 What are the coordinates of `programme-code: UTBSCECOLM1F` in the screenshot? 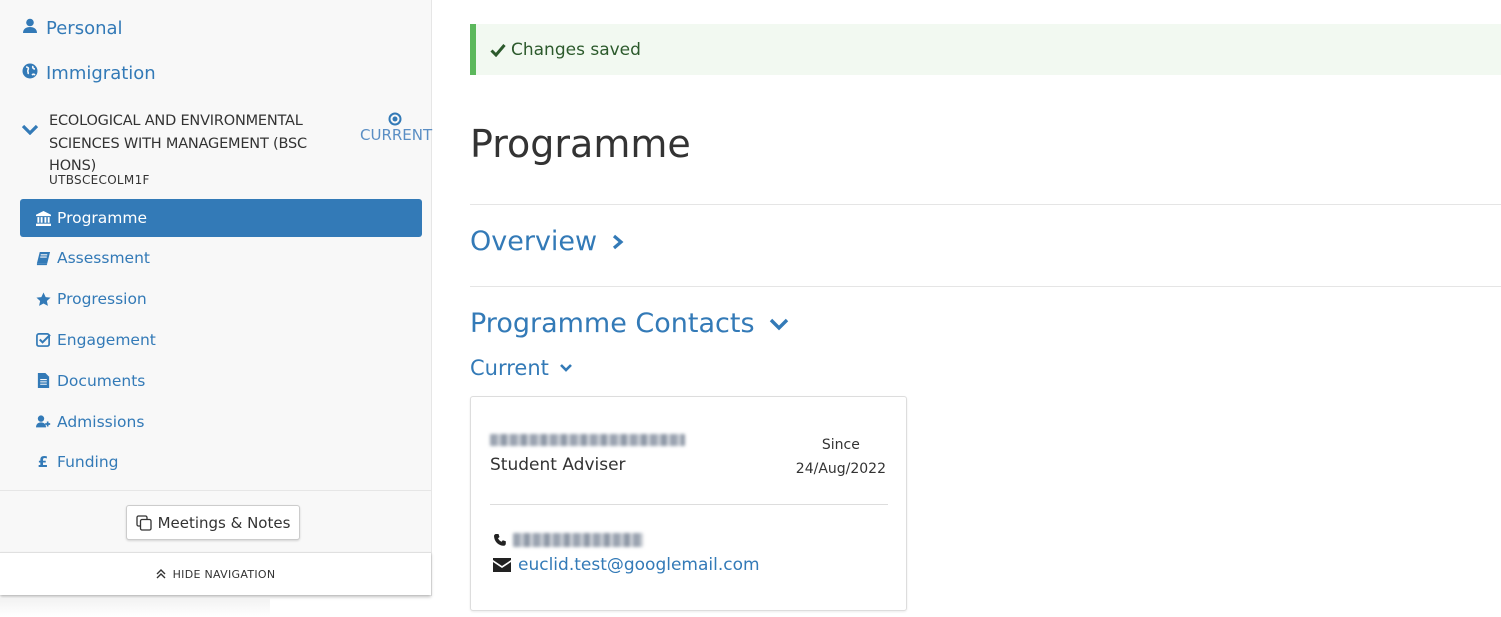 It's located at (99, 180).